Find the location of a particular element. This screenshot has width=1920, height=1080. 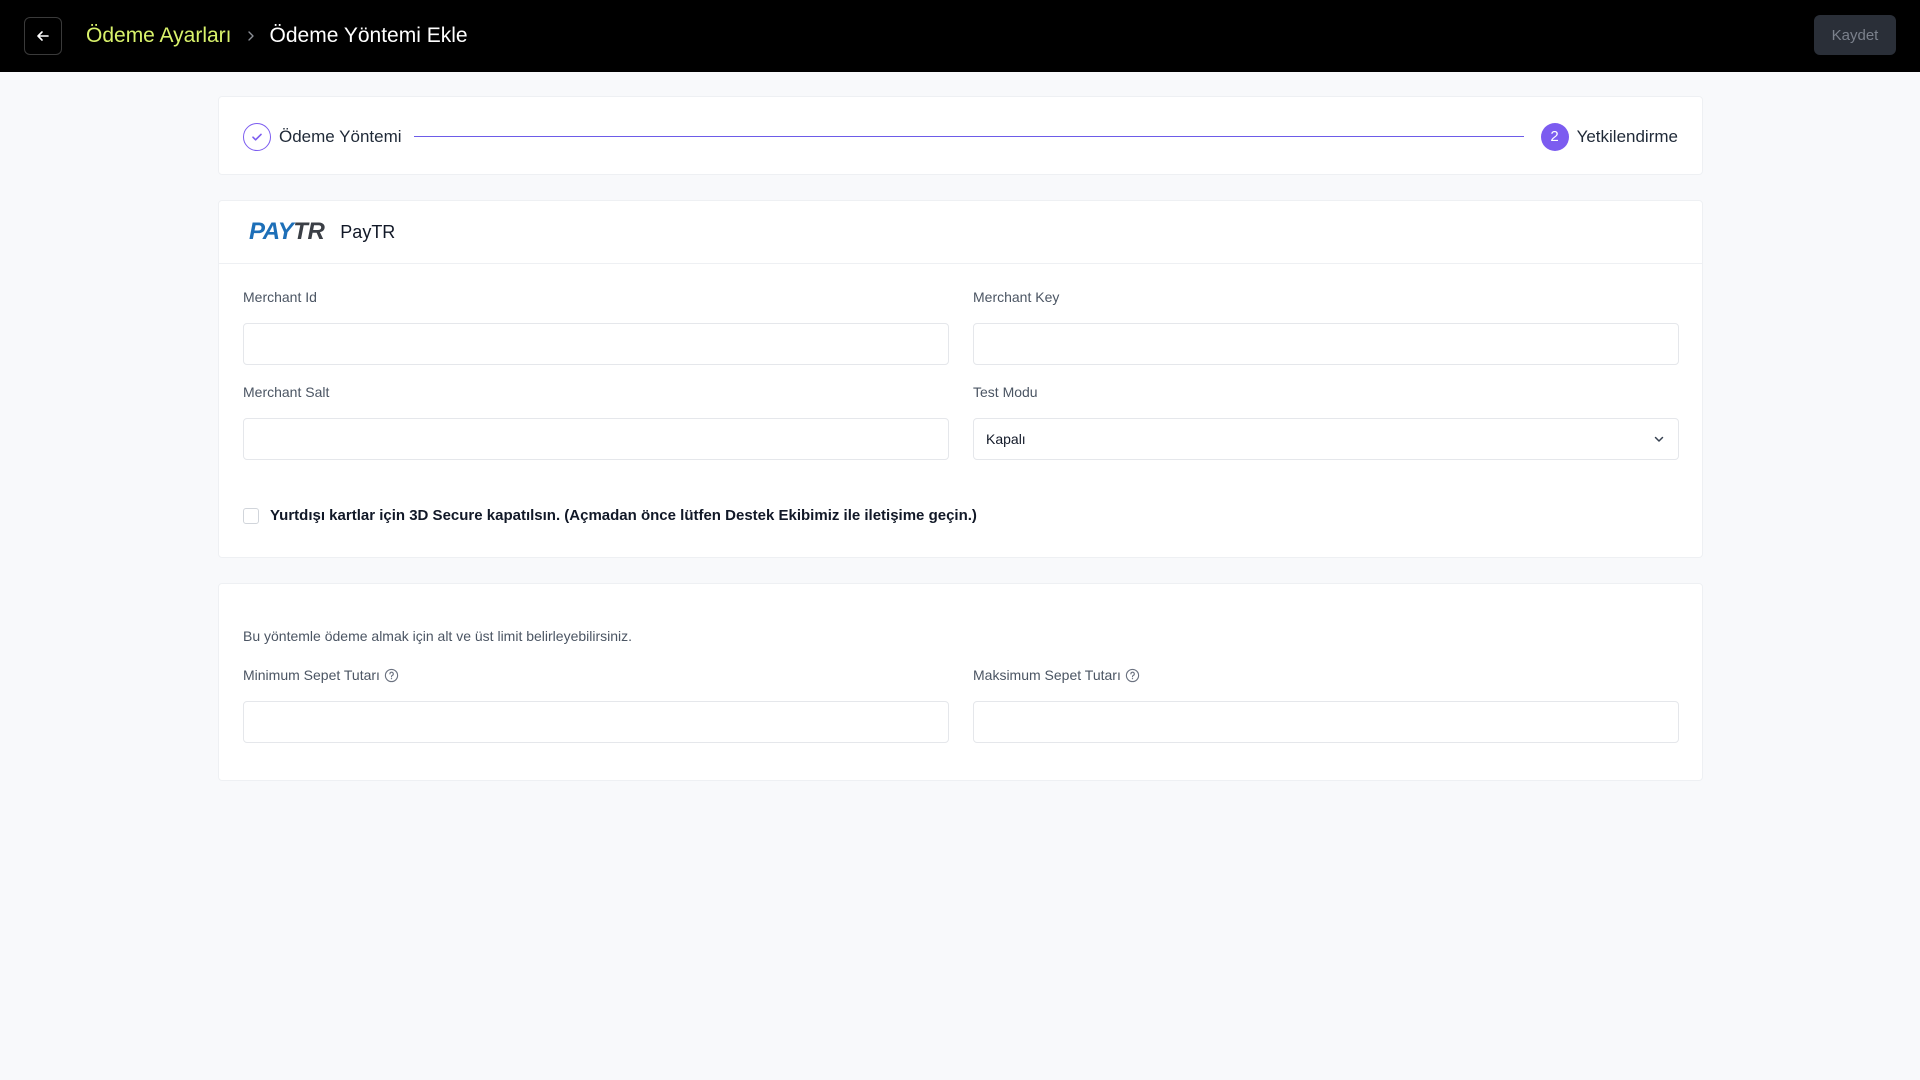

top-bar: Ödeme Ayarları Ödeme Yöntemi Ekle Kaydet is located at coordinates (960, 36).